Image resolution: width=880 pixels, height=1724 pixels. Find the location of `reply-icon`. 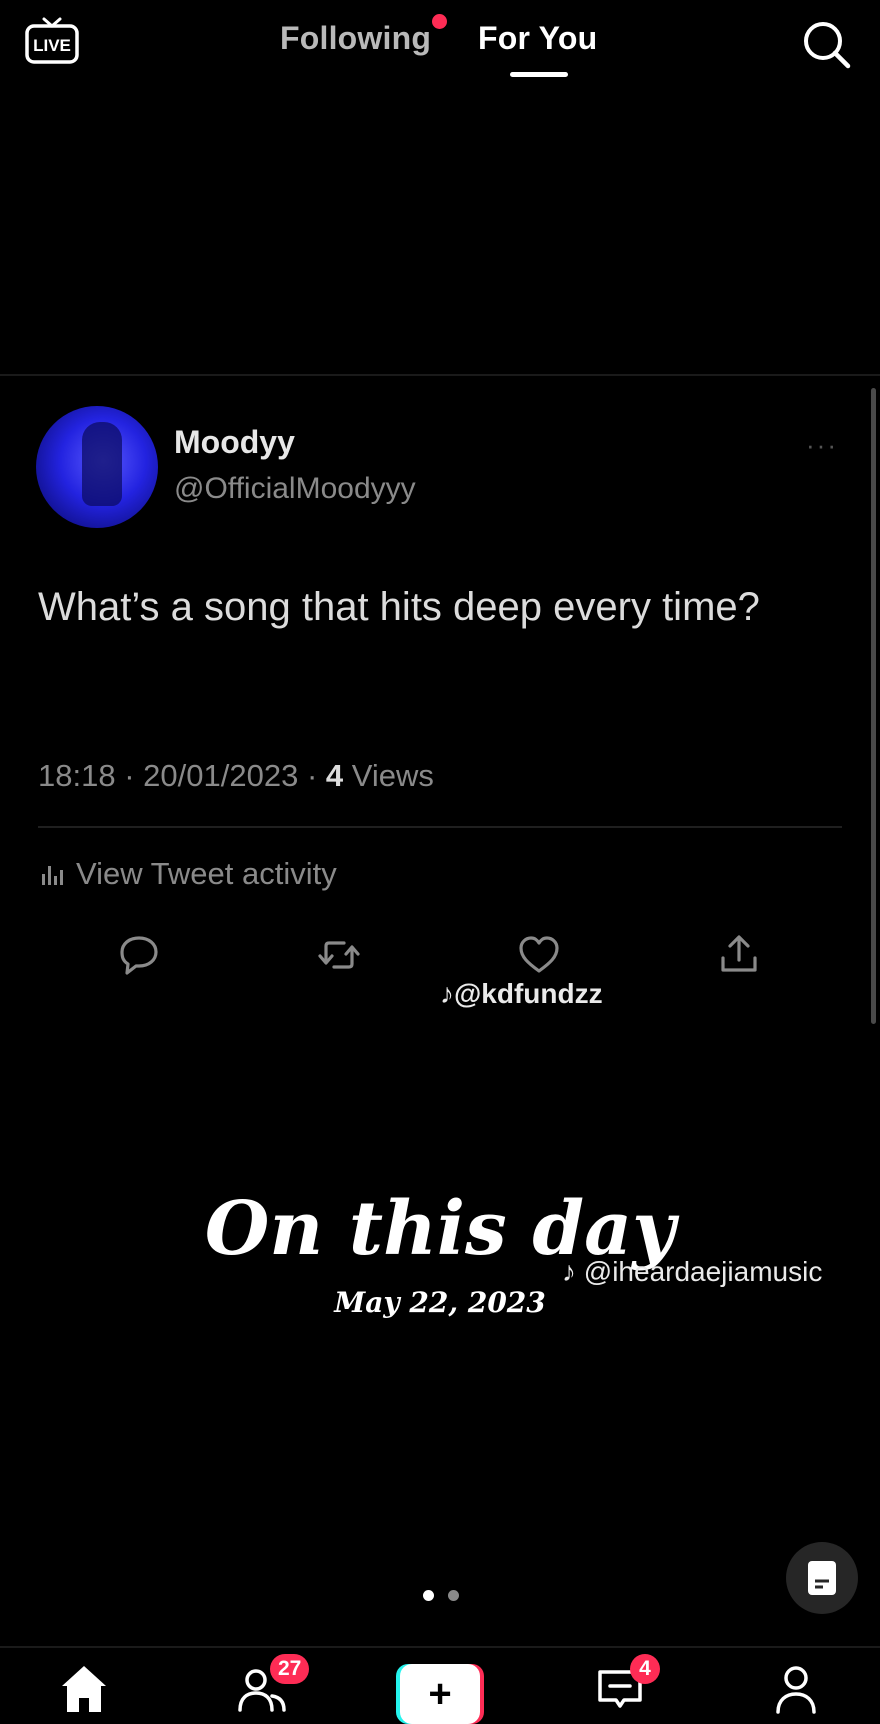

reply-icon is located at coordinates (139, 955).